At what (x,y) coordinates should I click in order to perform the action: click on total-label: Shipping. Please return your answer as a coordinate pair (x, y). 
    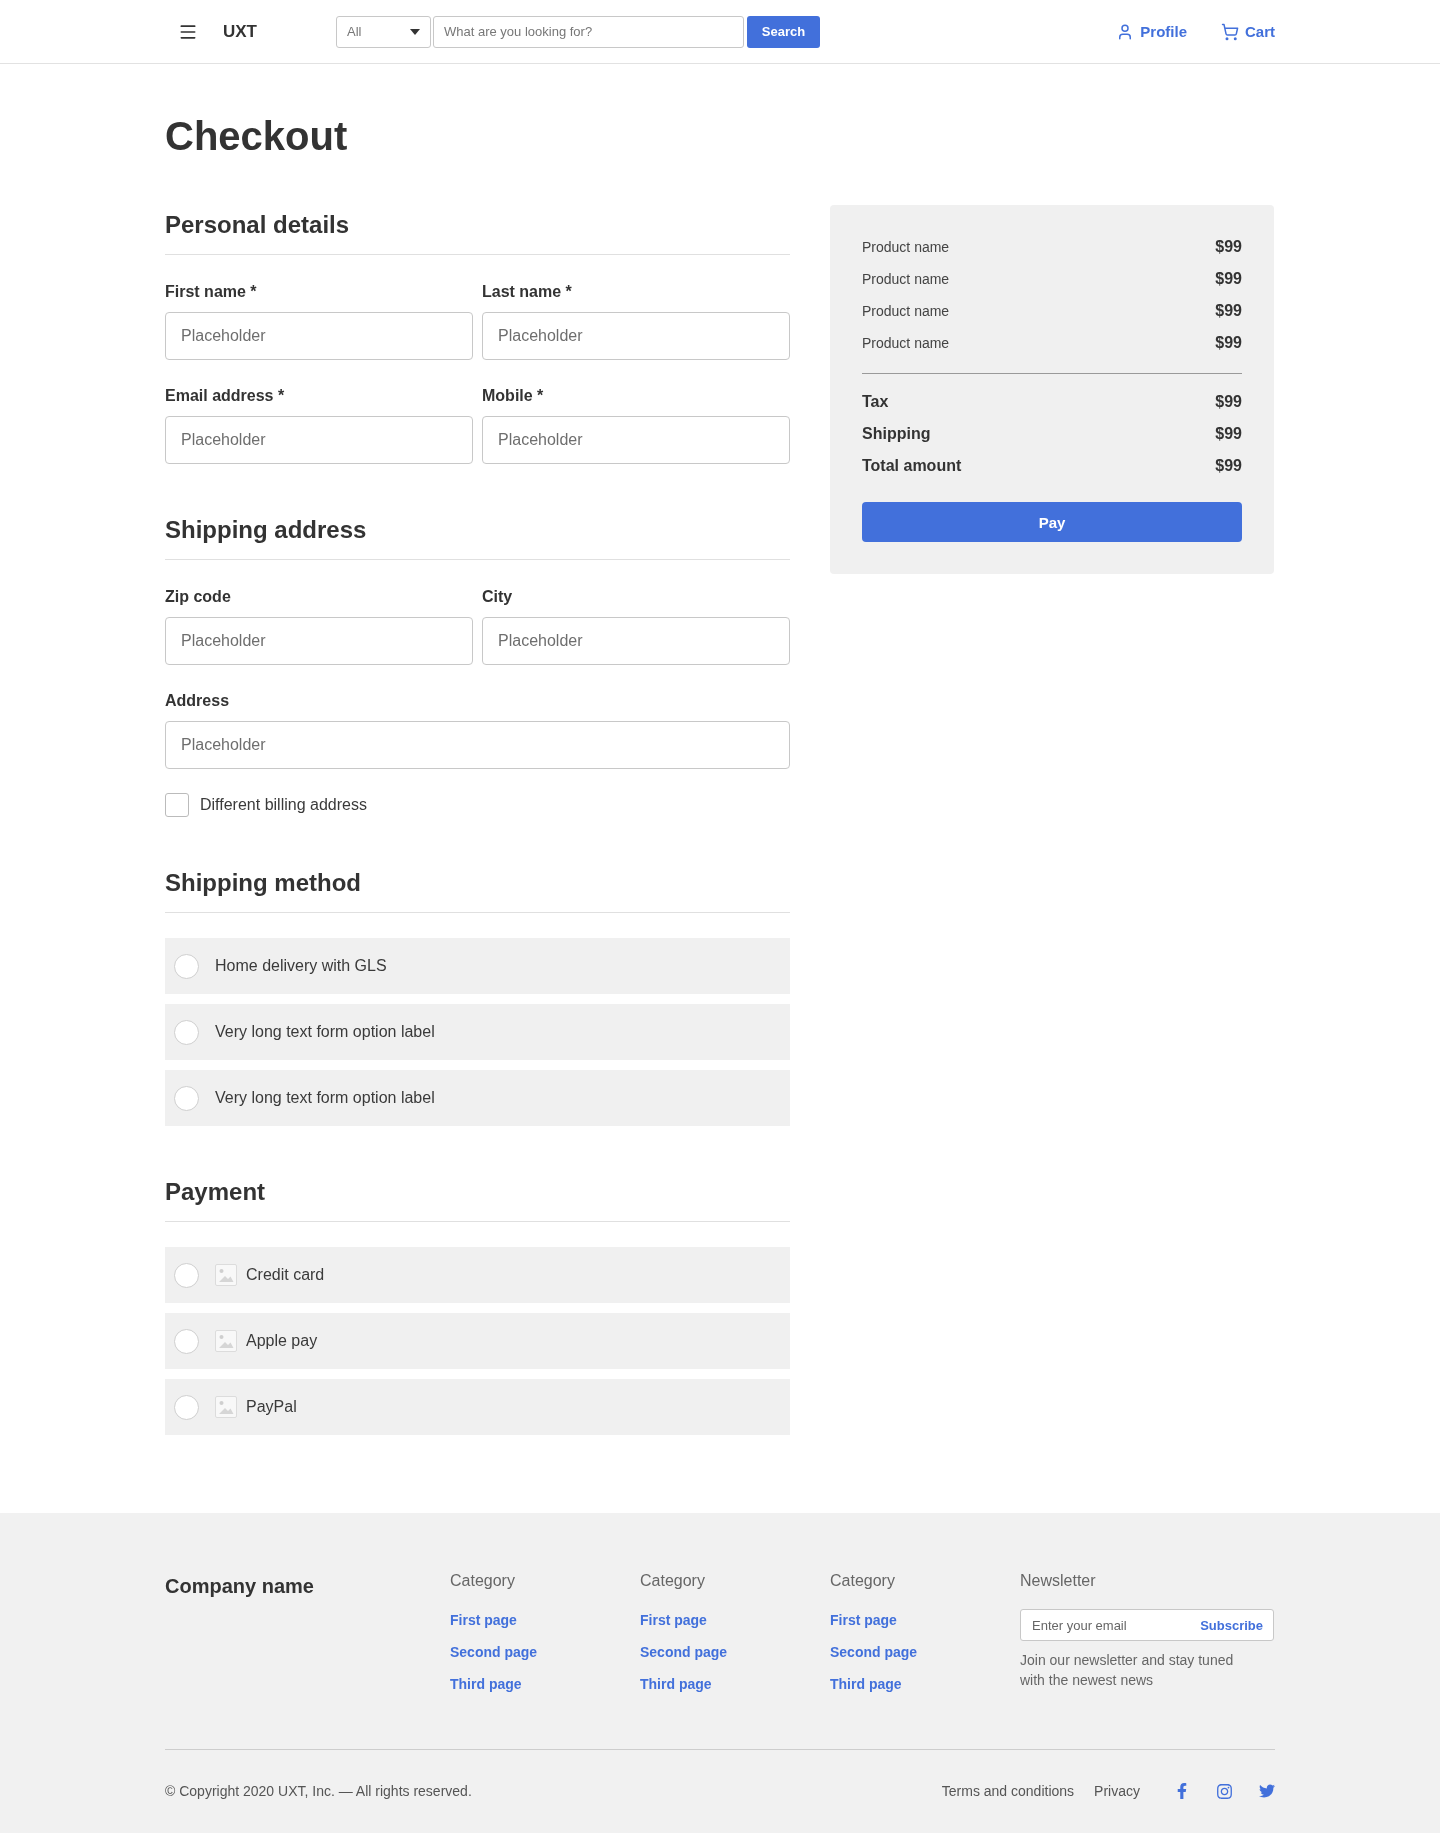
    Looking at the image, I should click on (896, 434).